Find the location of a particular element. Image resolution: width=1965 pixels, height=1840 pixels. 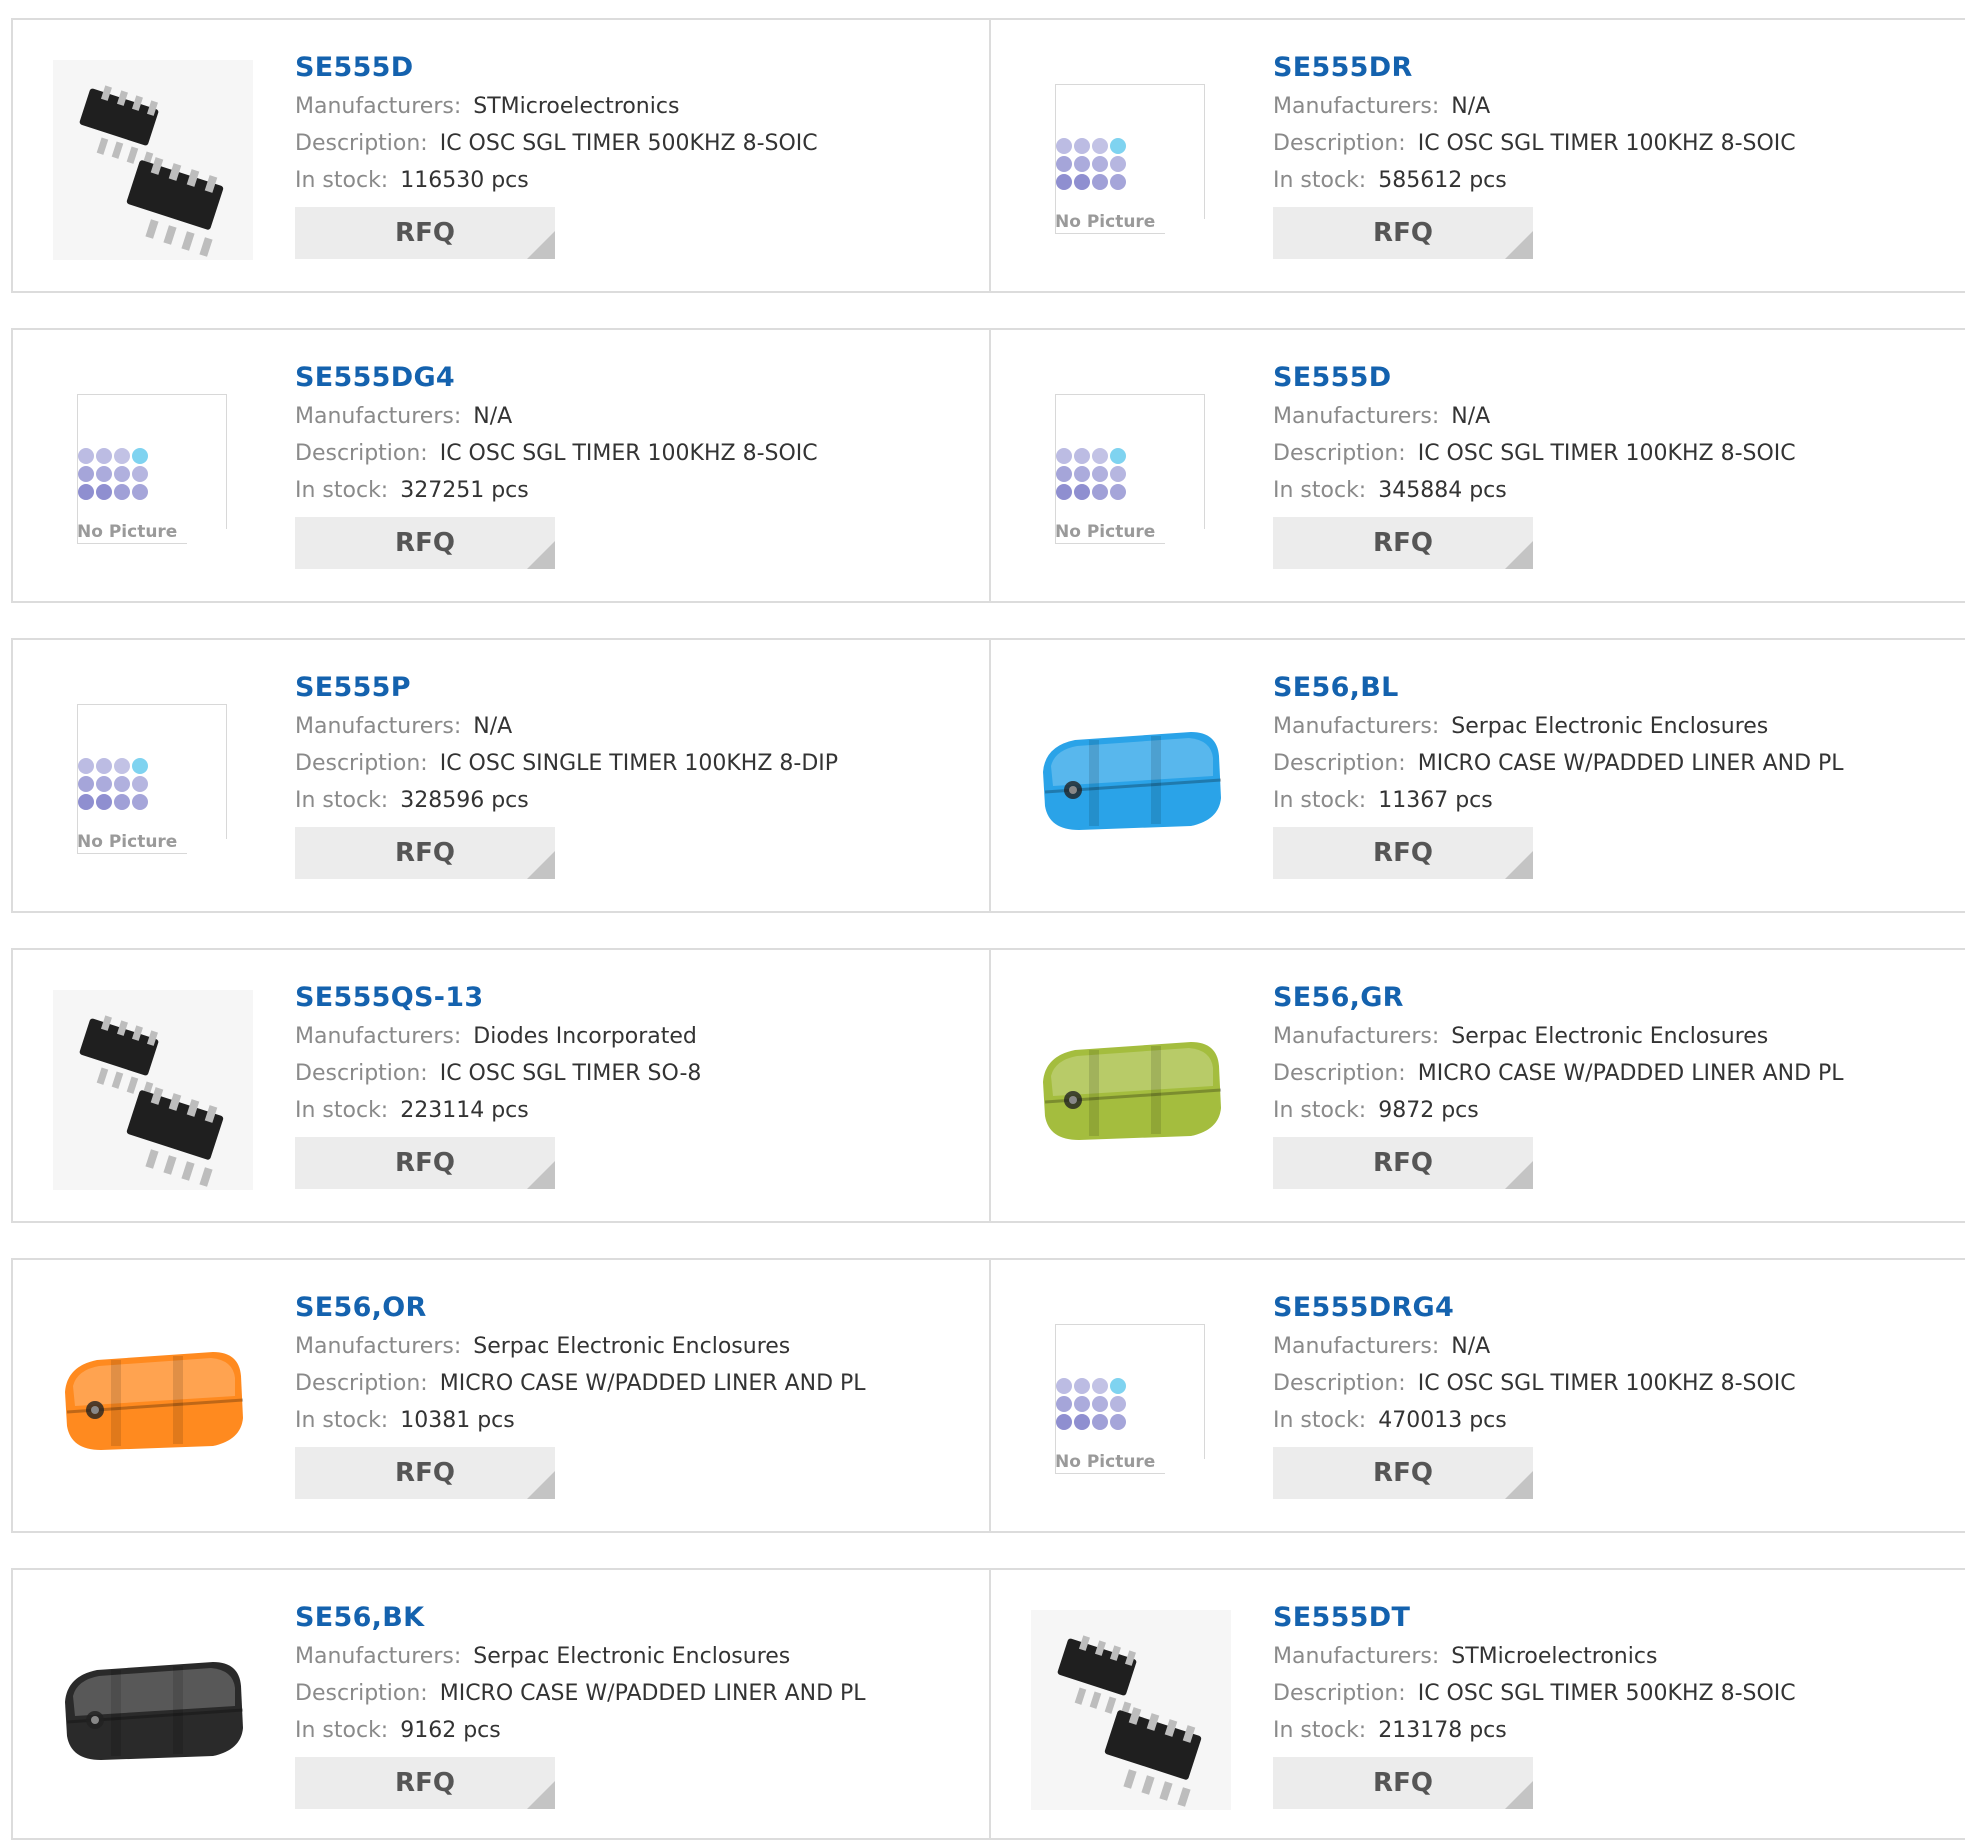

stock-line: In stock: 327251 pcs is located at coordinates (637, 490).